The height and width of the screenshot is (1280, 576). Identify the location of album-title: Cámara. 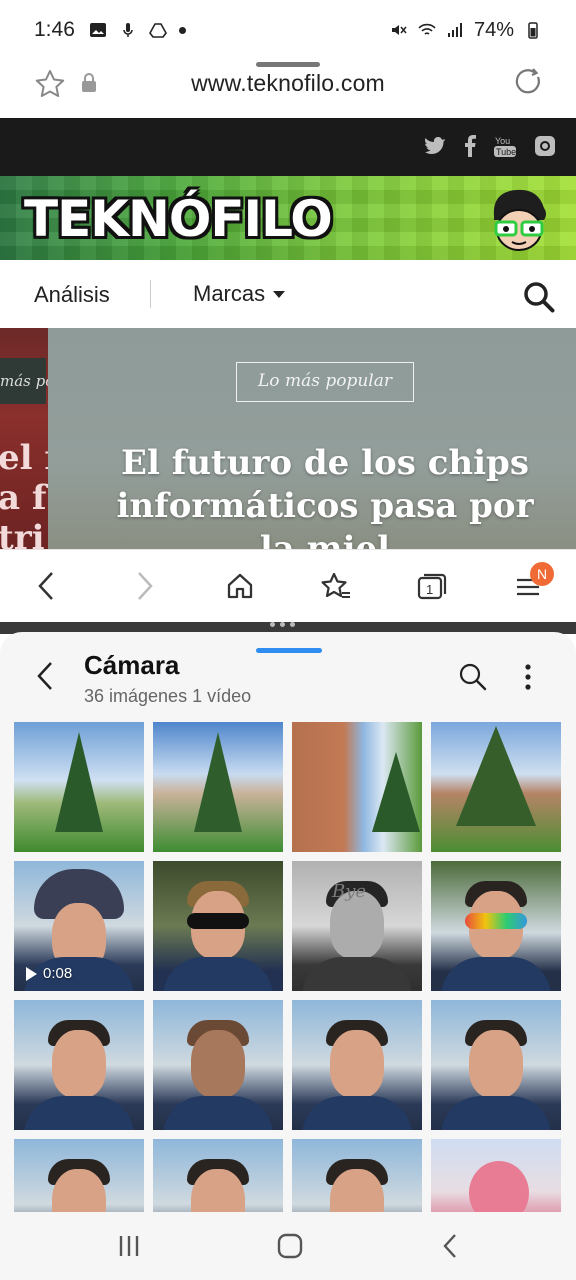
(132, 665).